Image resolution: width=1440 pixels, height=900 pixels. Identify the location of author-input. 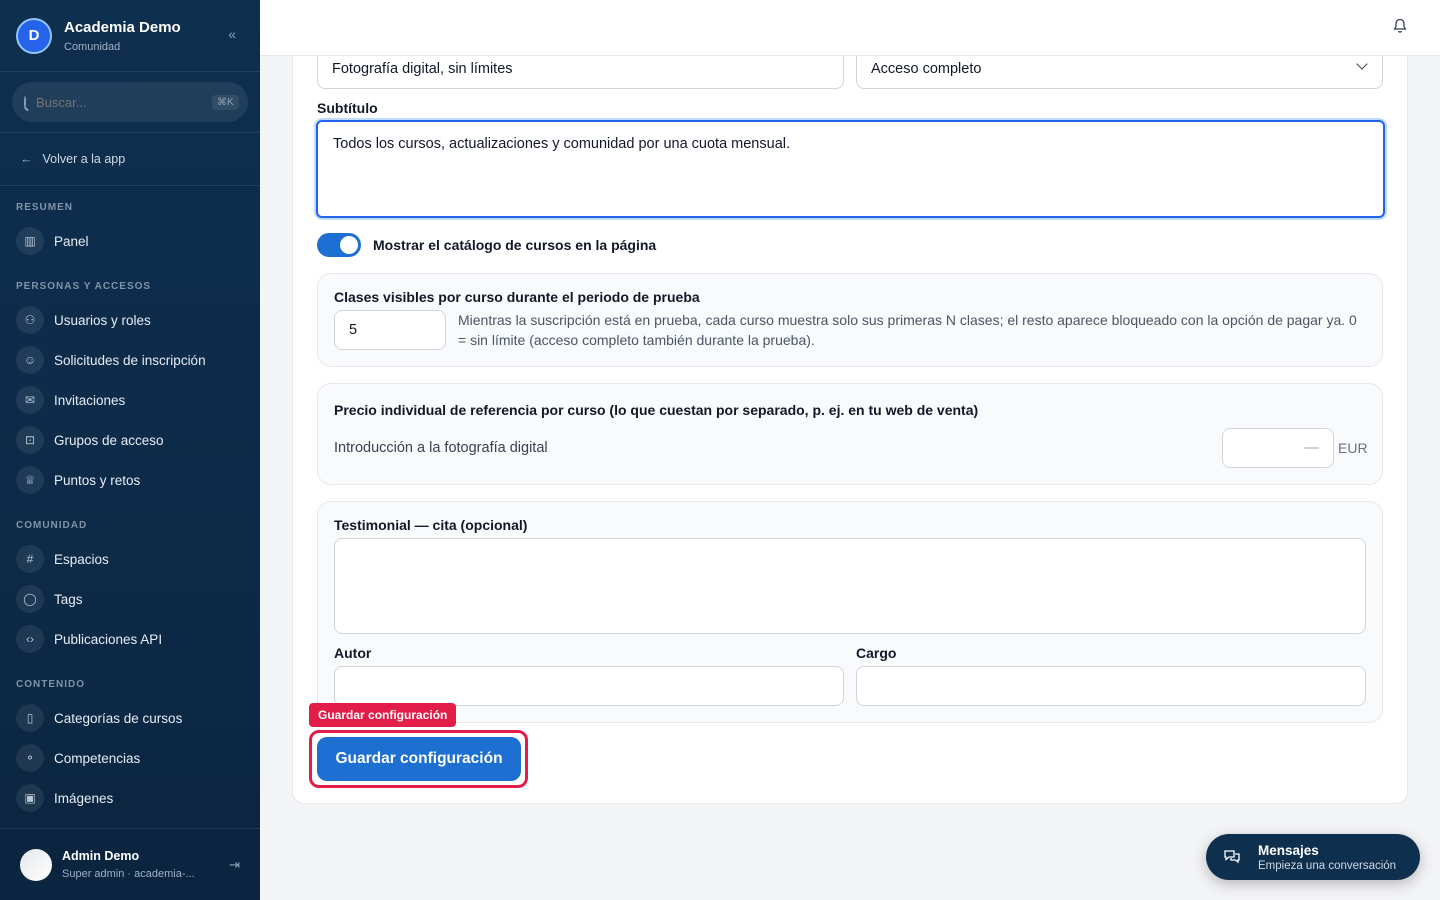
(589, 686).